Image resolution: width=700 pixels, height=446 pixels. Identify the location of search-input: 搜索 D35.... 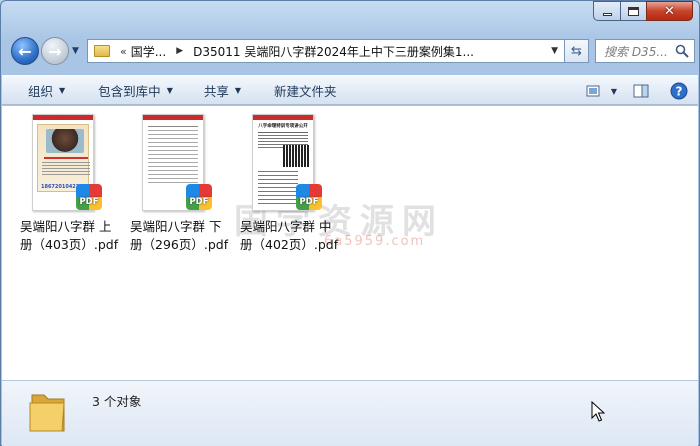
(645, 51).